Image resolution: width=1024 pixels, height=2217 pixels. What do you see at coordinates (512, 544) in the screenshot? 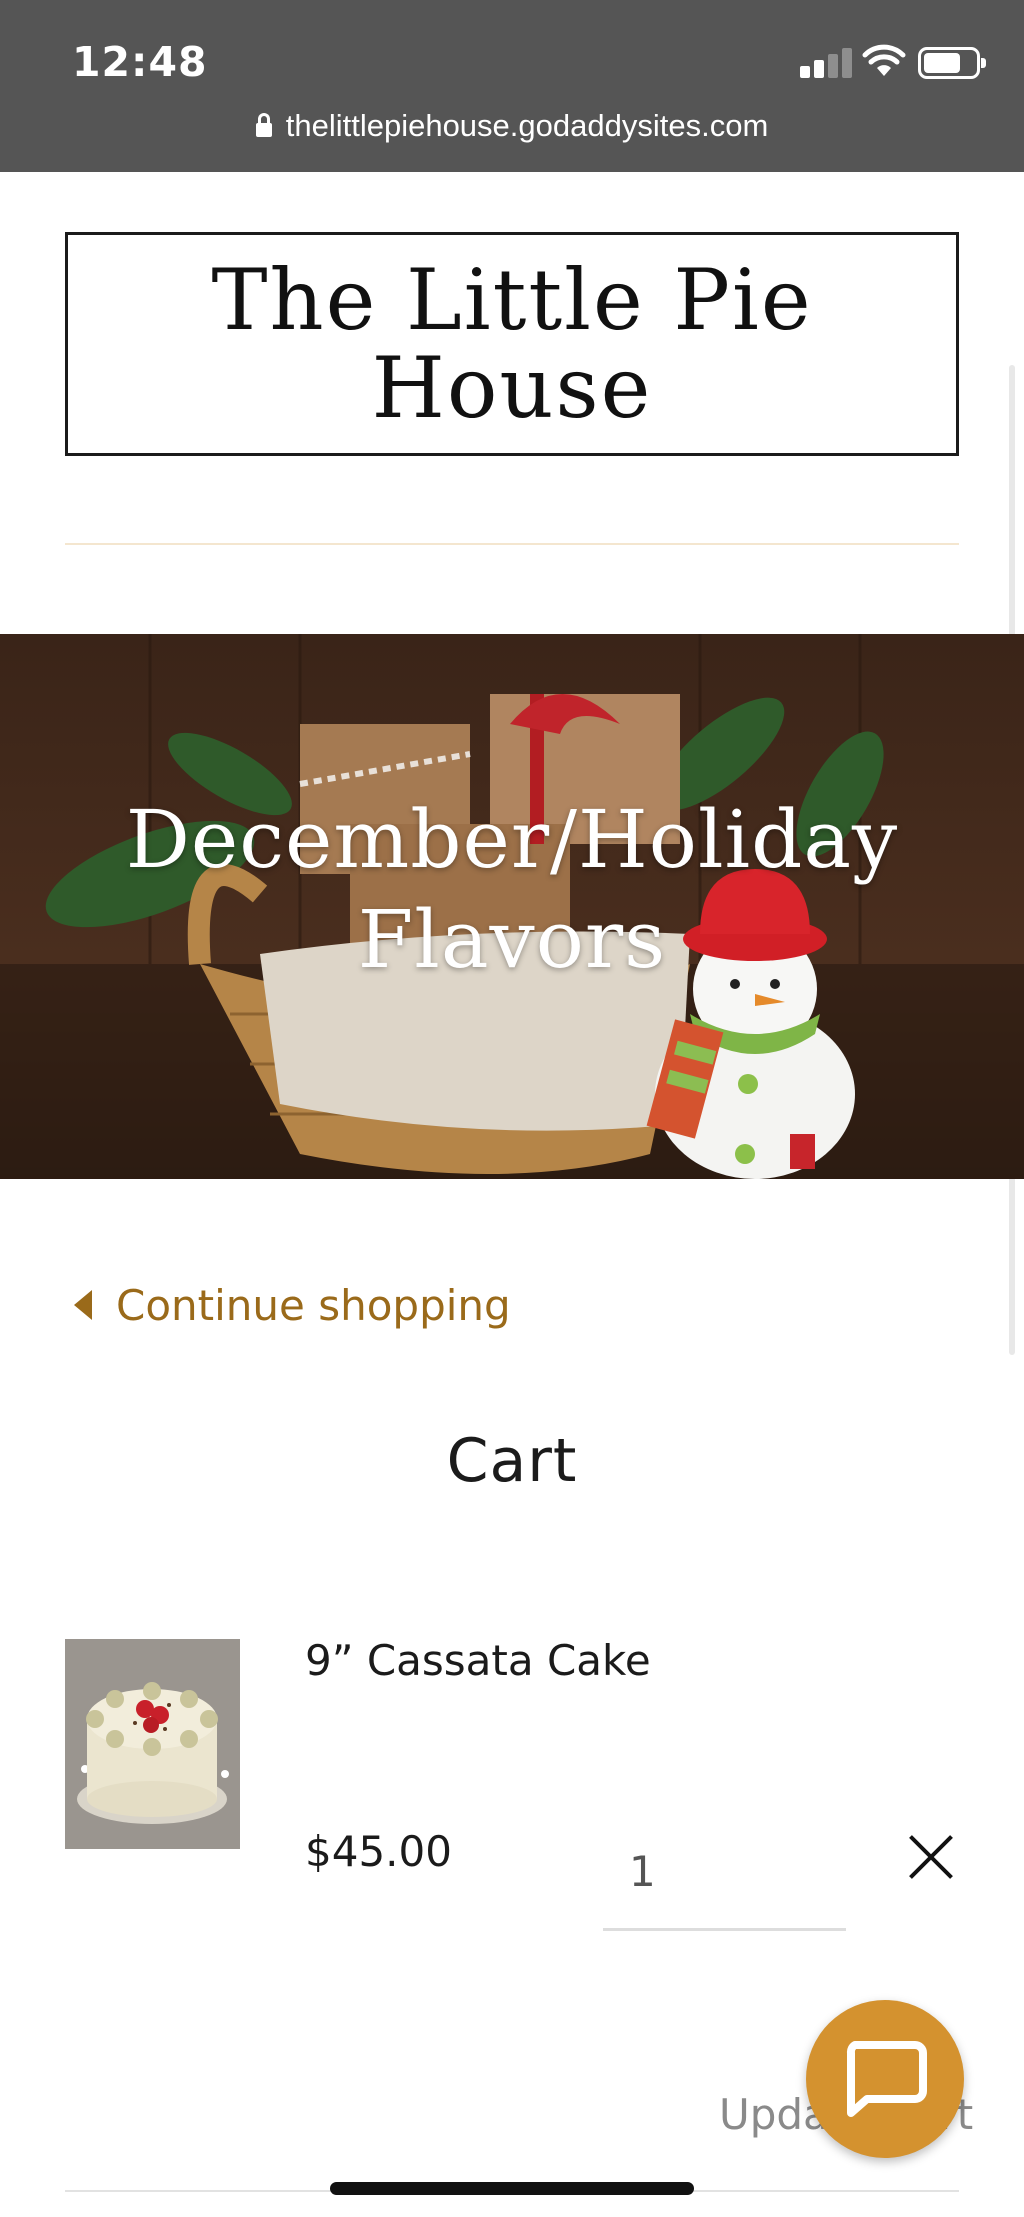
I see `header-divider` at bounding box center [512, 544].